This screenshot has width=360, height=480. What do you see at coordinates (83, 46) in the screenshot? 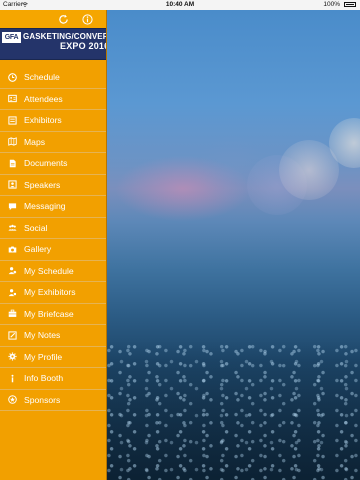
I see `banner-subtitle: EXPO 2016` at bounding box center [83, 46].